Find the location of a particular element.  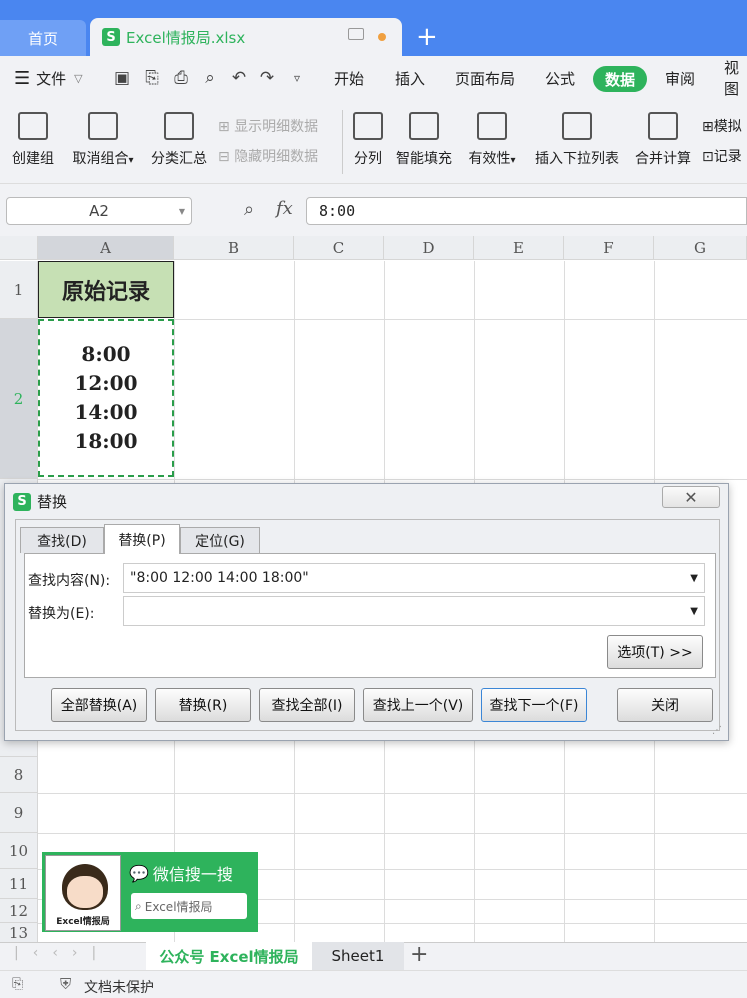

undo-icon: ↶ is located at coordinates (239, 78).